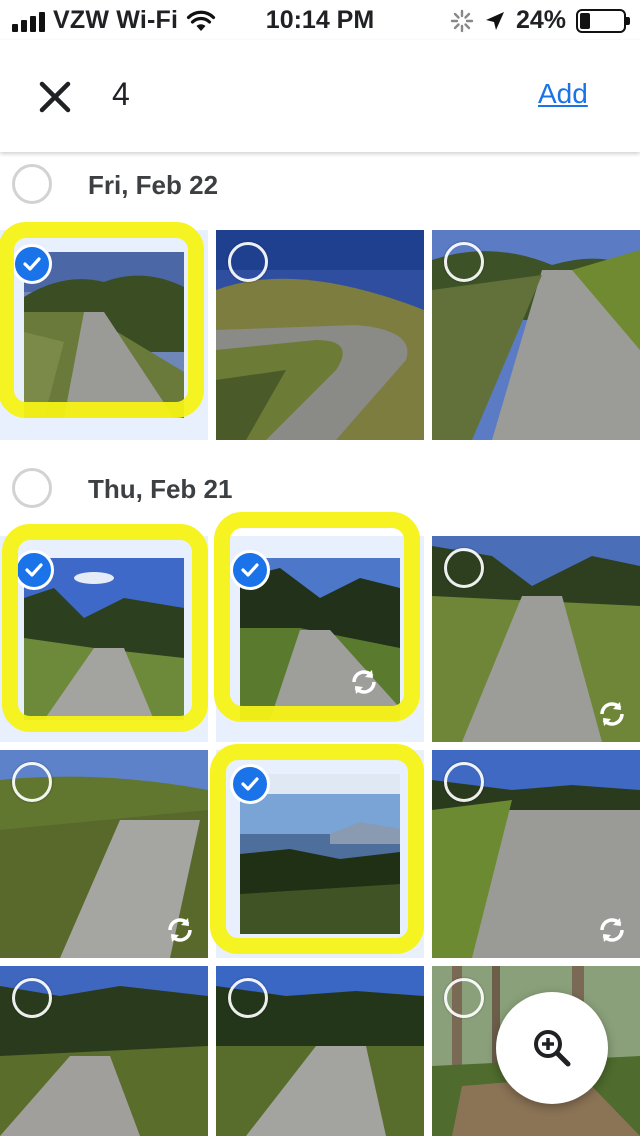 The image size is (640, 1136). I want to click on location-arrow-icon, so click(494, 20).